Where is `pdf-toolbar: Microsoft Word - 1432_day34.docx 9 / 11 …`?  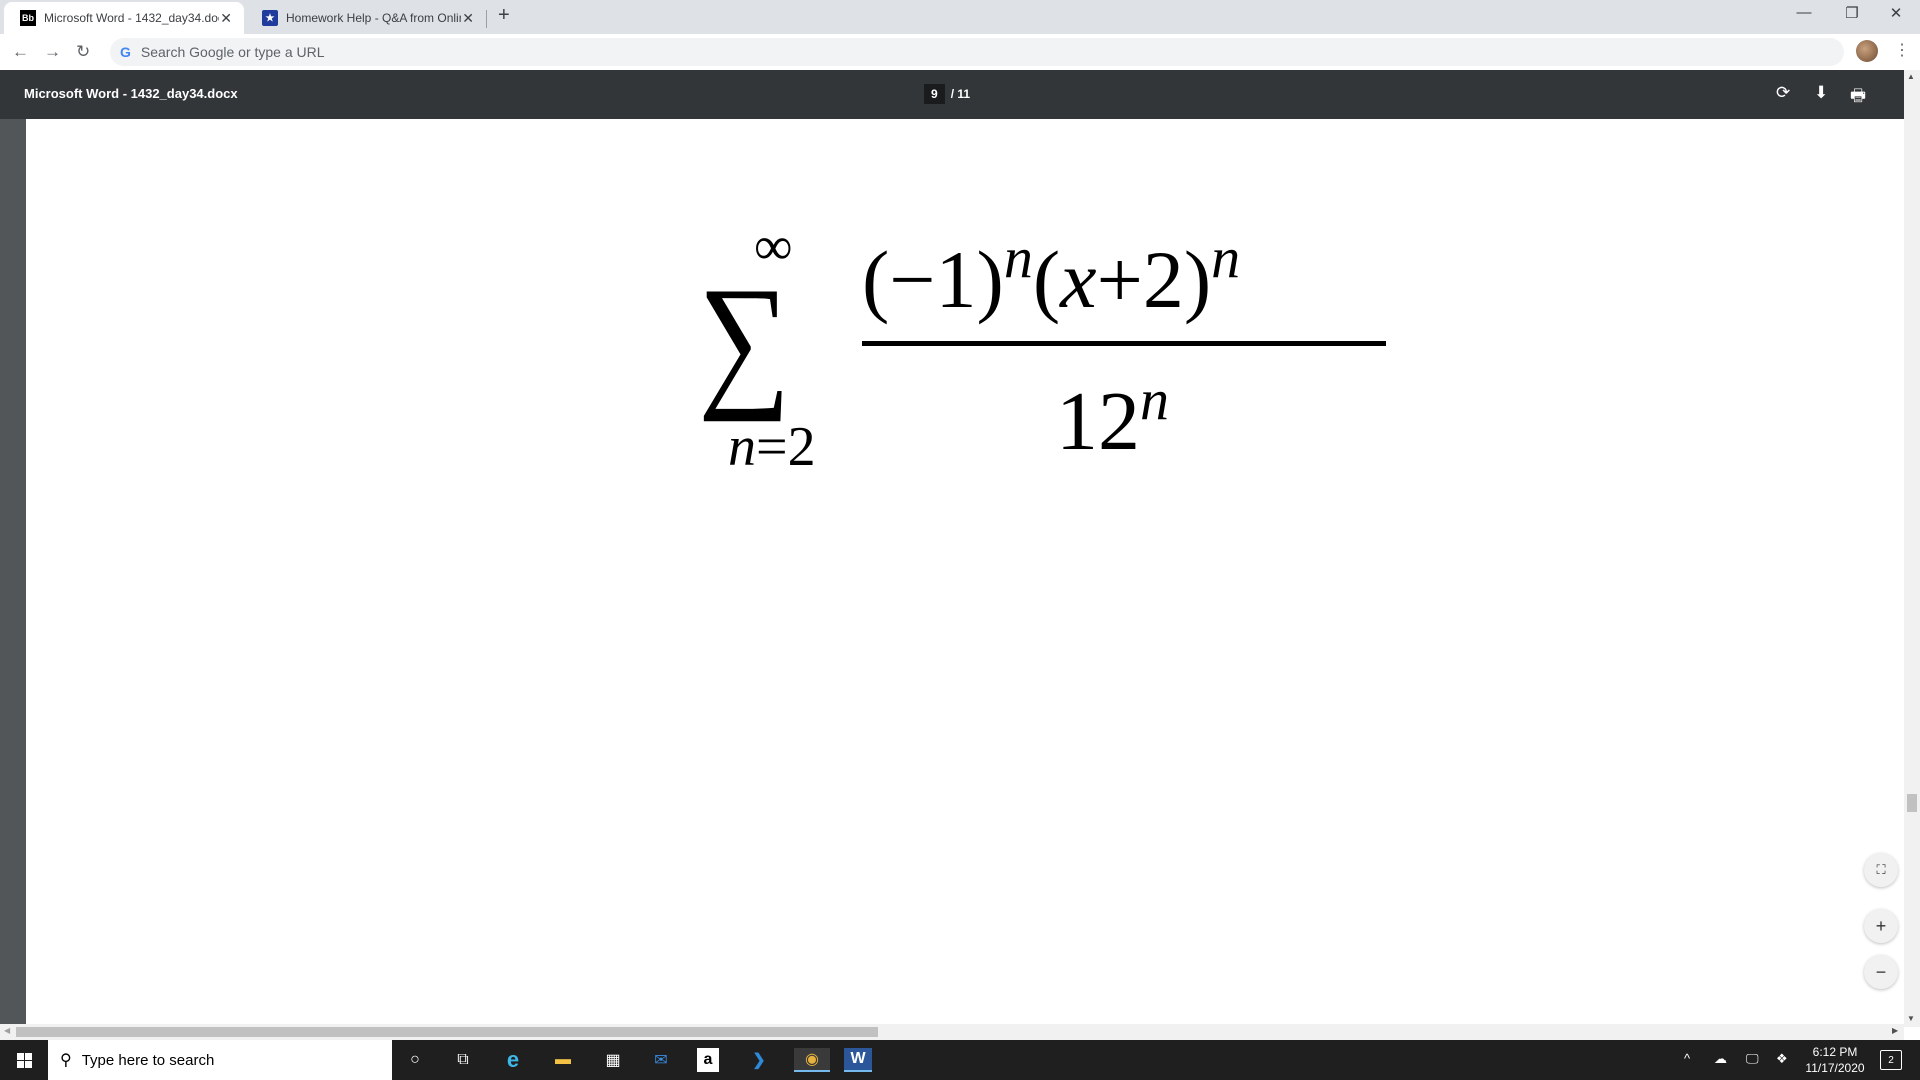
pdf-toolbar: Microsoft Word - 1432_day34.docx 9 / 11 … is located at coordinates (952, 94).